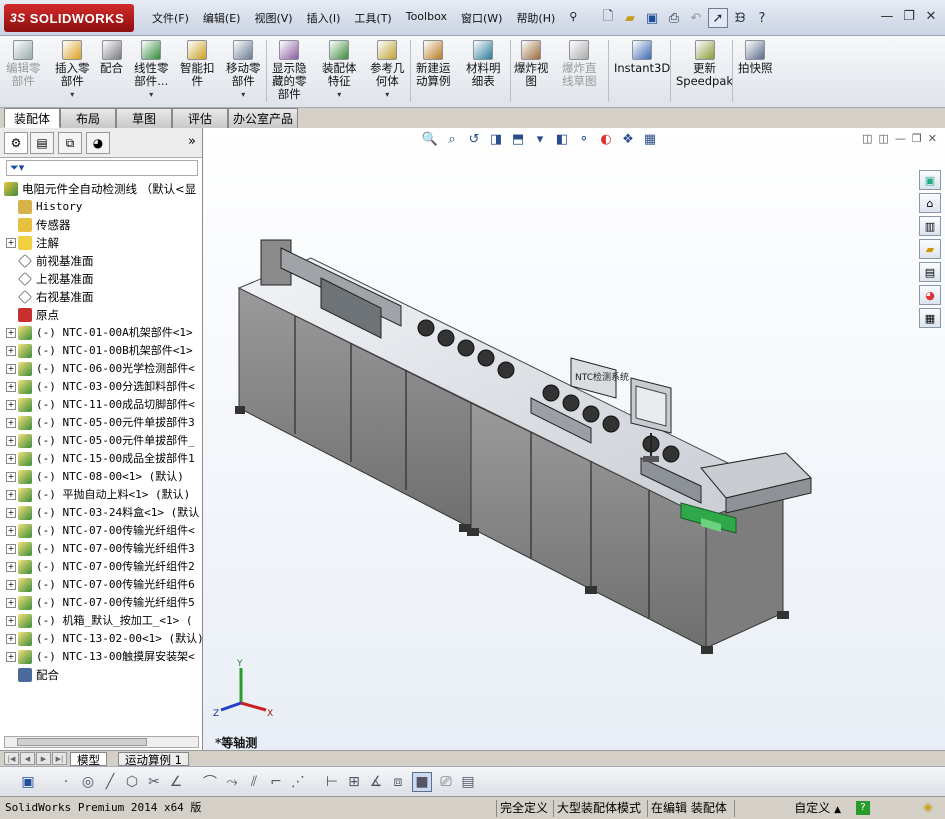  I want to click on rectangle-corner-icon: ⌐, so click(276, 782).